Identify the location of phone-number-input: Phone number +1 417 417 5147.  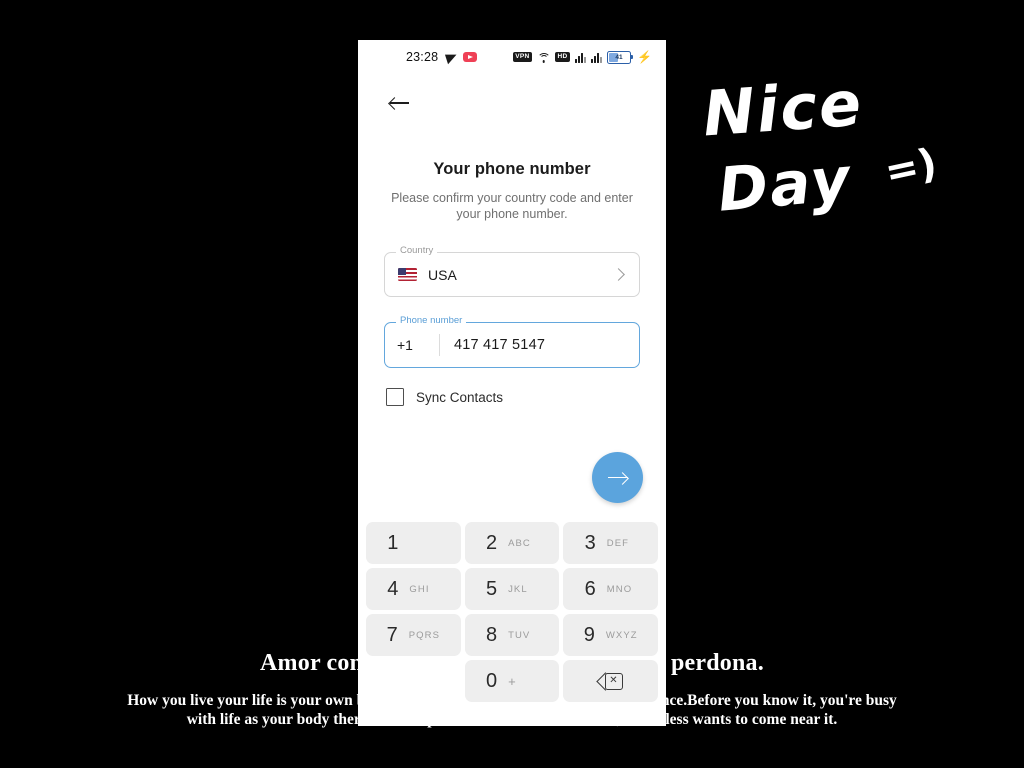
(512, 341).